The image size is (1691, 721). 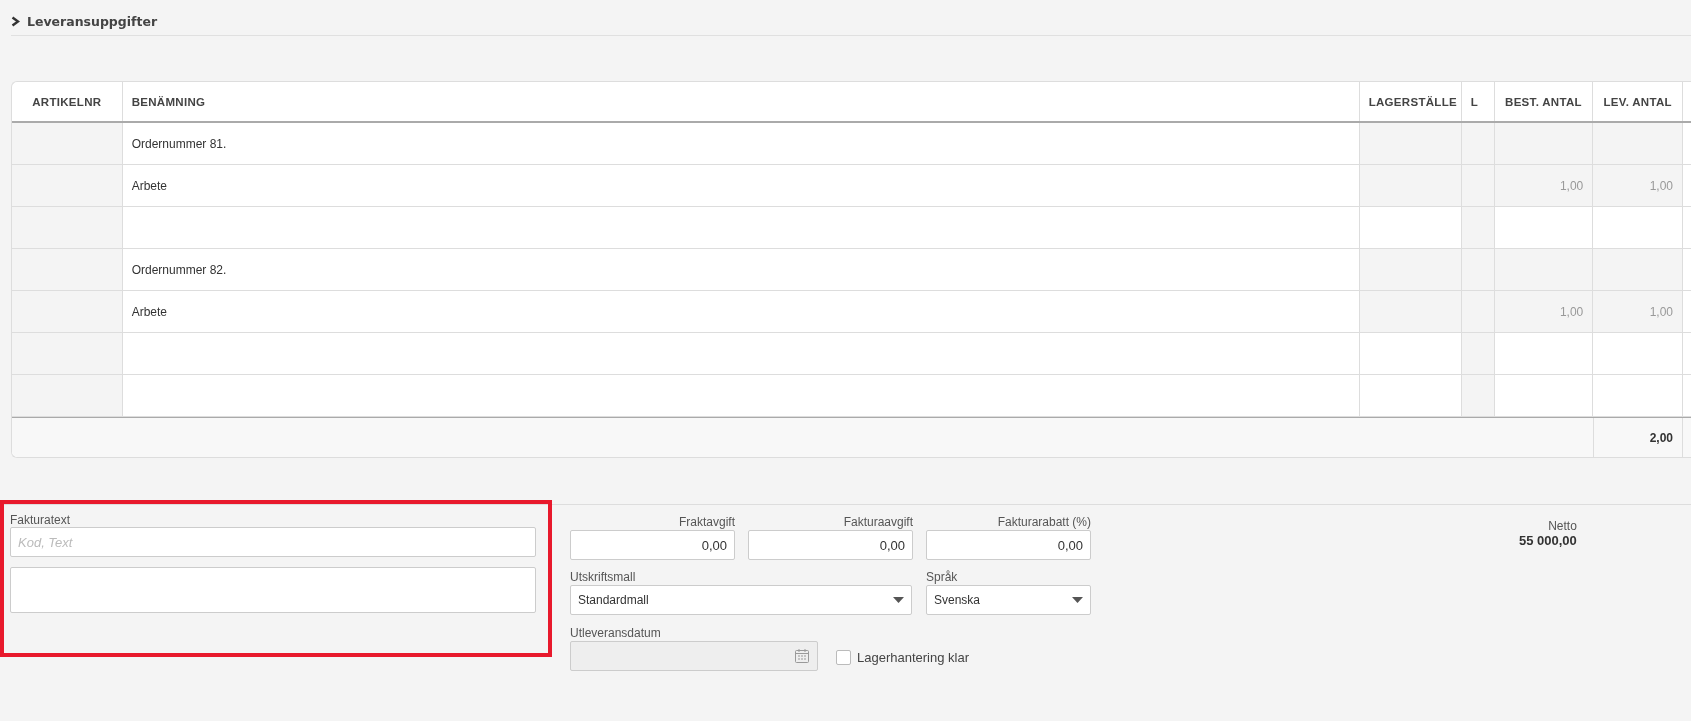 What do you see at coordinates (41, 520) in the screenshot?
I see `field-label: Fakturatext` at bounding box center [41, 520].